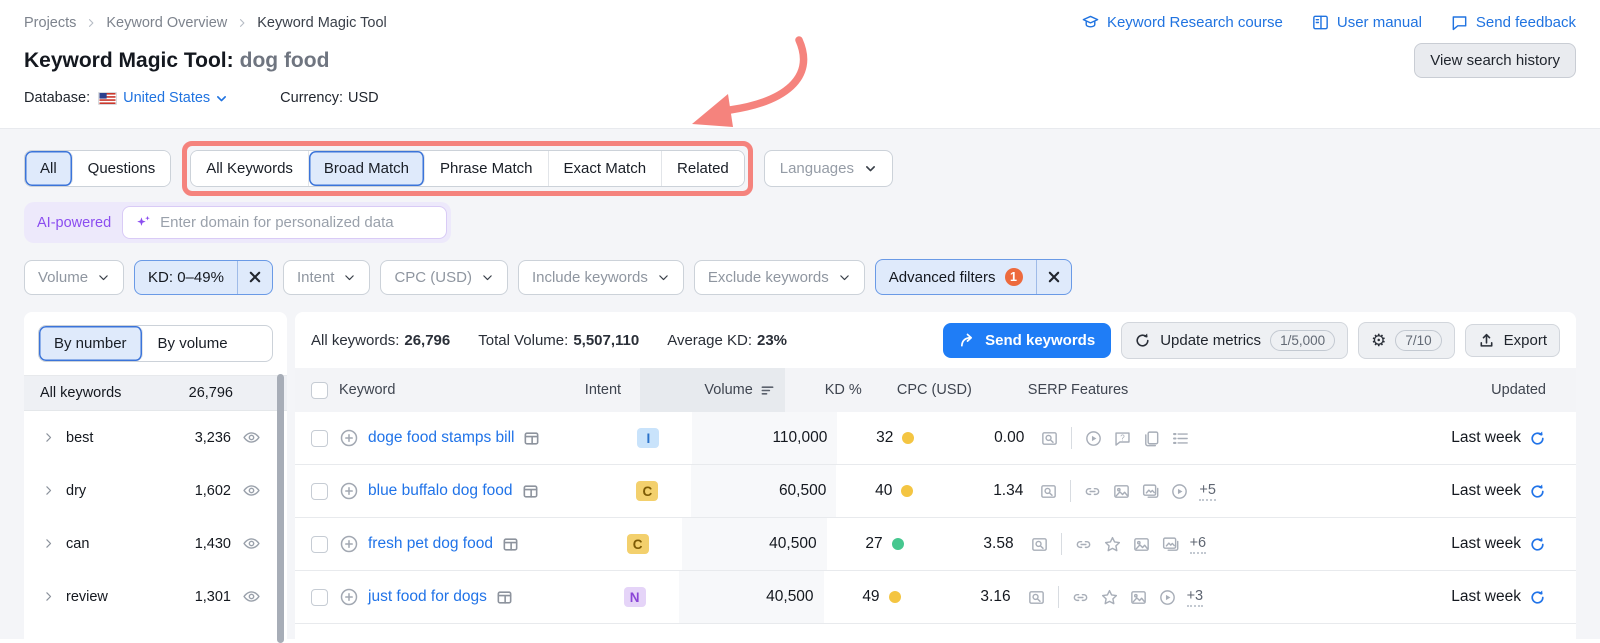 The width and height of the screenshot is (1600, 643). What do you see at coordinates (942, 277) in the screenshot?
I see `filter-label: Advanced filters` at bounding box center [942, 277].